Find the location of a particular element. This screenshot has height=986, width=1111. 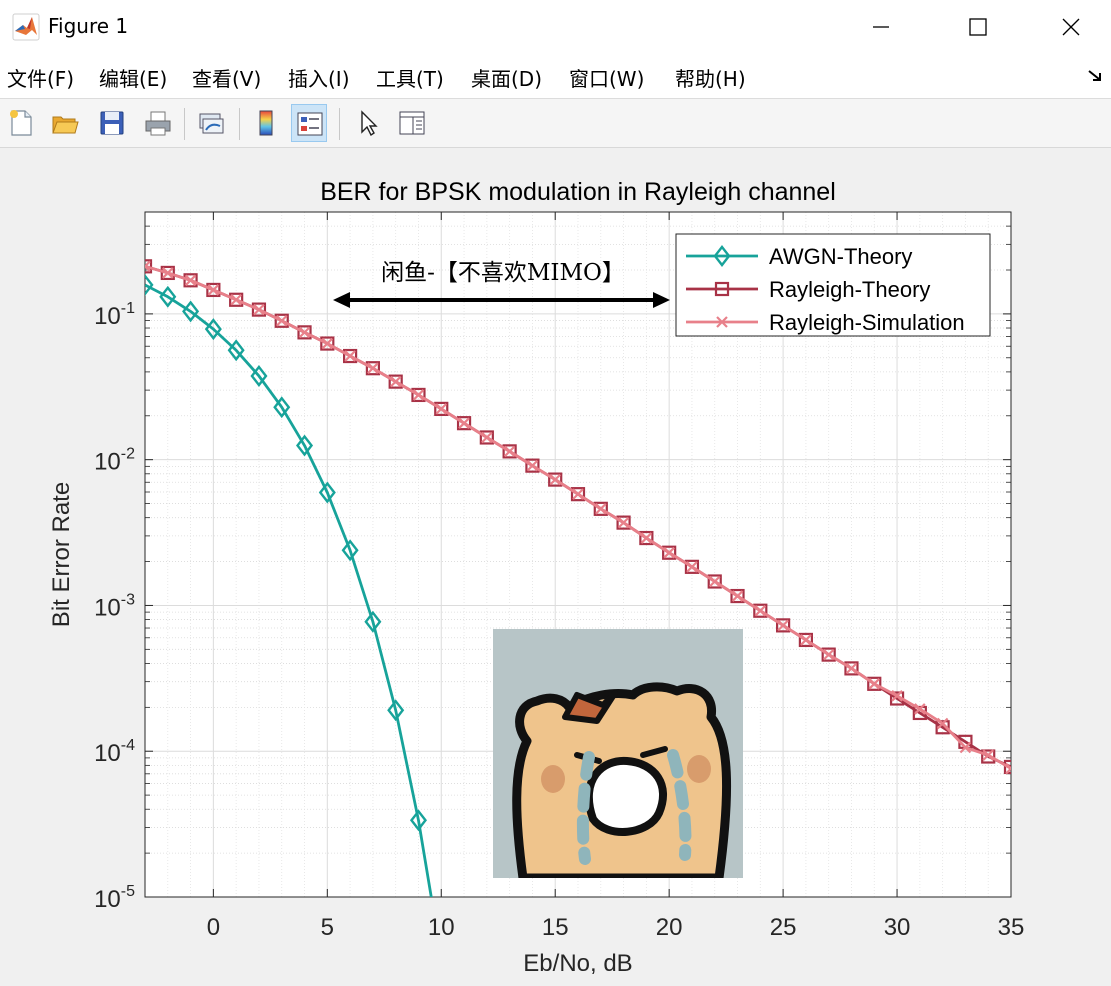

y-tick-label: 10-4 is located at coordinates (114, 752).